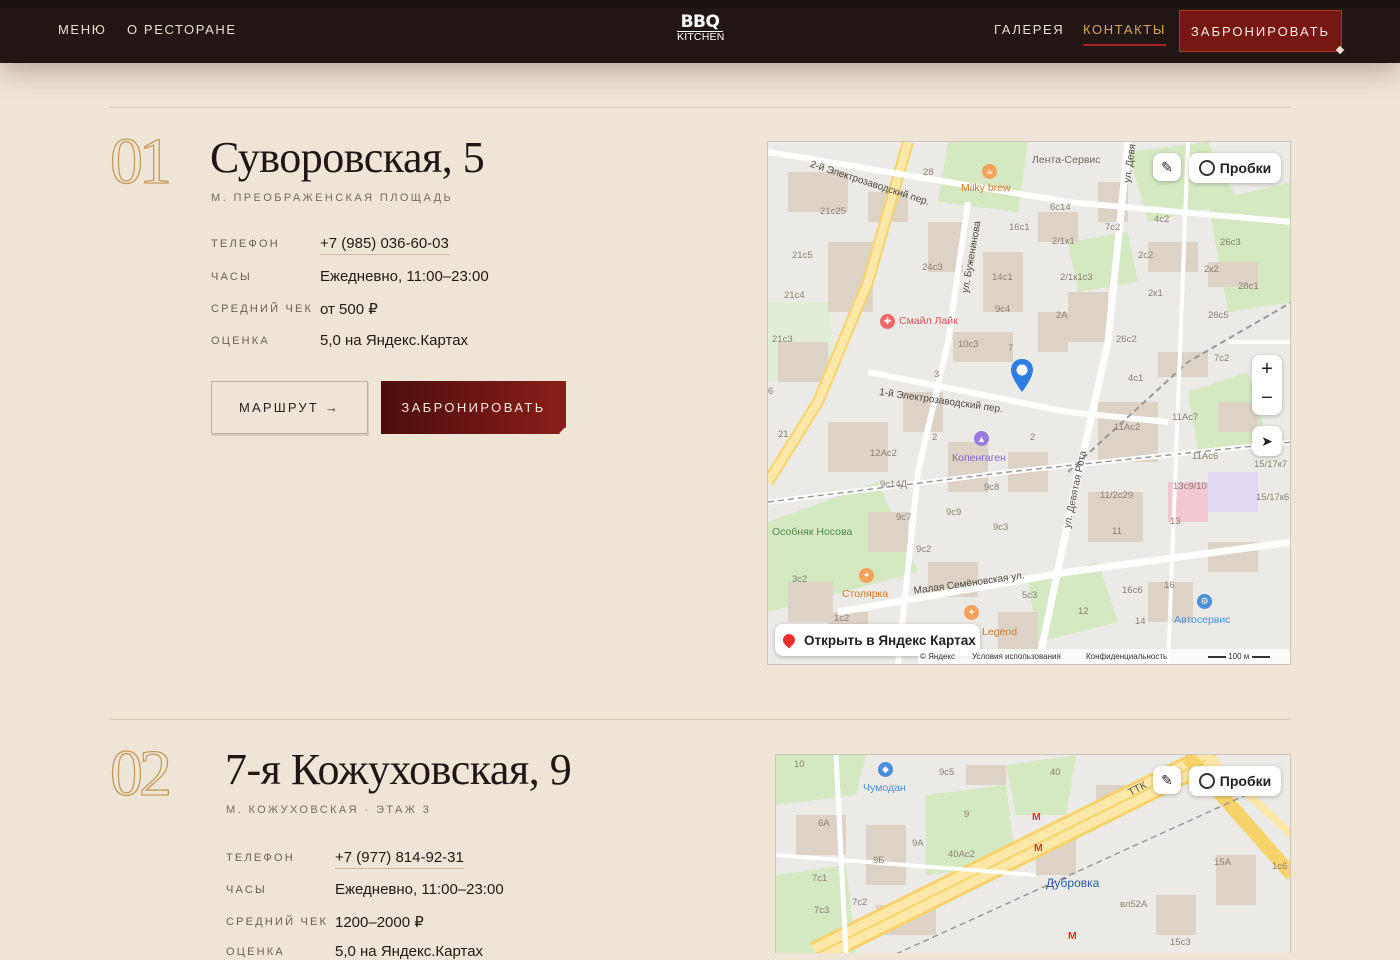 The image size is (1400, 960). What do you see at coordinates (1134, 904) in the screenshot?
I see `map-house-number: вл52А` at bounding box center [1134, 904].